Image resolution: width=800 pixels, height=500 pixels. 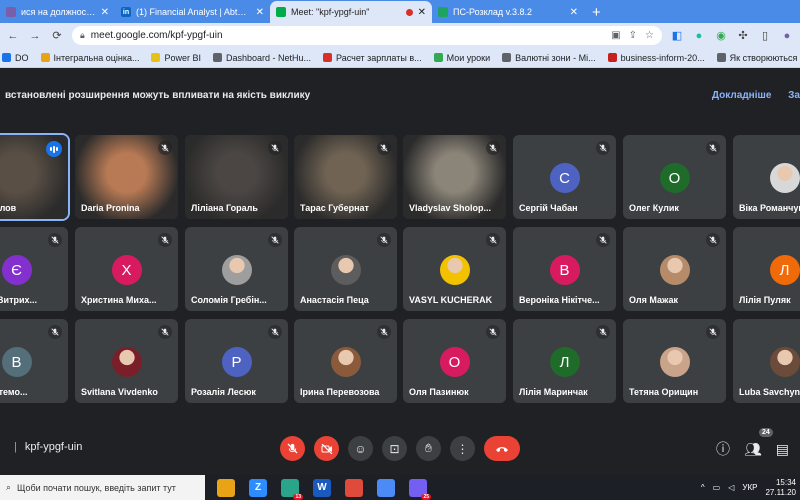 What do you see at coordinates (57, 12) in the screenshot?
I see `browser-tab: ися на должность «Finan ✕` at bounding box center [57, 12].